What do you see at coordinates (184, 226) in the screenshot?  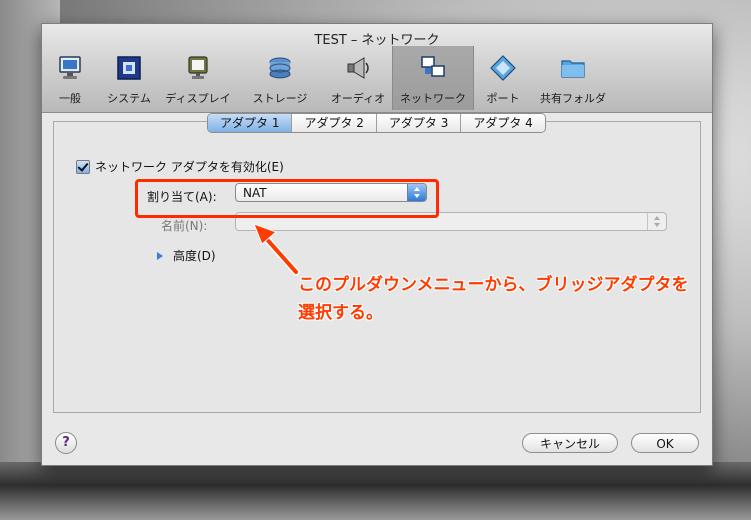 I see `name-label: 名前(N):` at bounding box center [184, 226].